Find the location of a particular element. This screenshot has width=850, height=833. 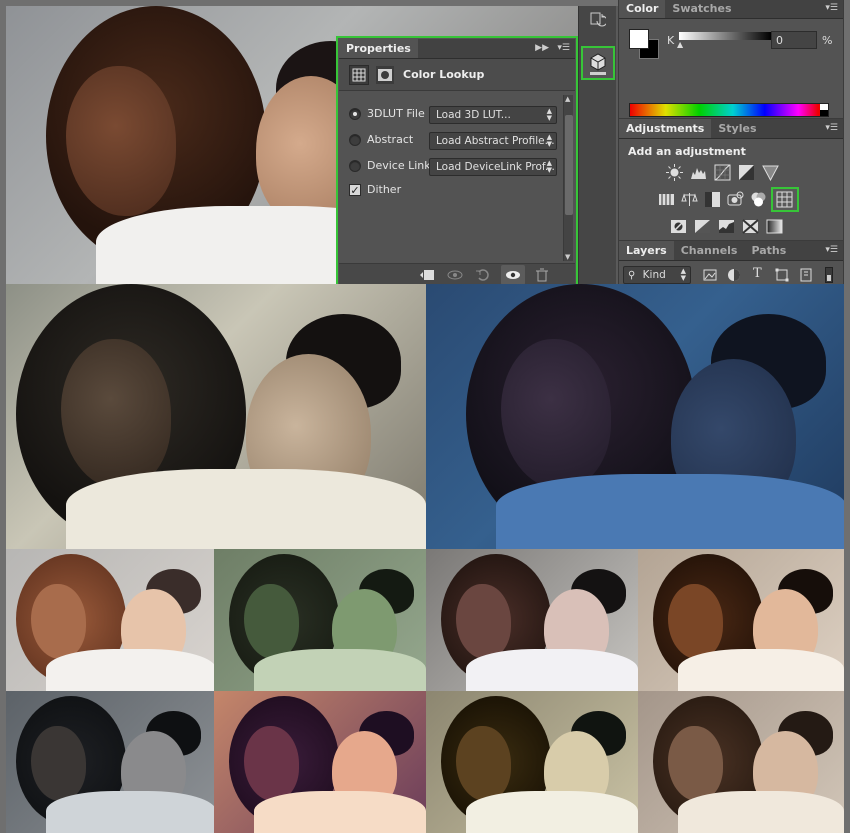

k-value-field: 0 is located at coordinates (794, 40).